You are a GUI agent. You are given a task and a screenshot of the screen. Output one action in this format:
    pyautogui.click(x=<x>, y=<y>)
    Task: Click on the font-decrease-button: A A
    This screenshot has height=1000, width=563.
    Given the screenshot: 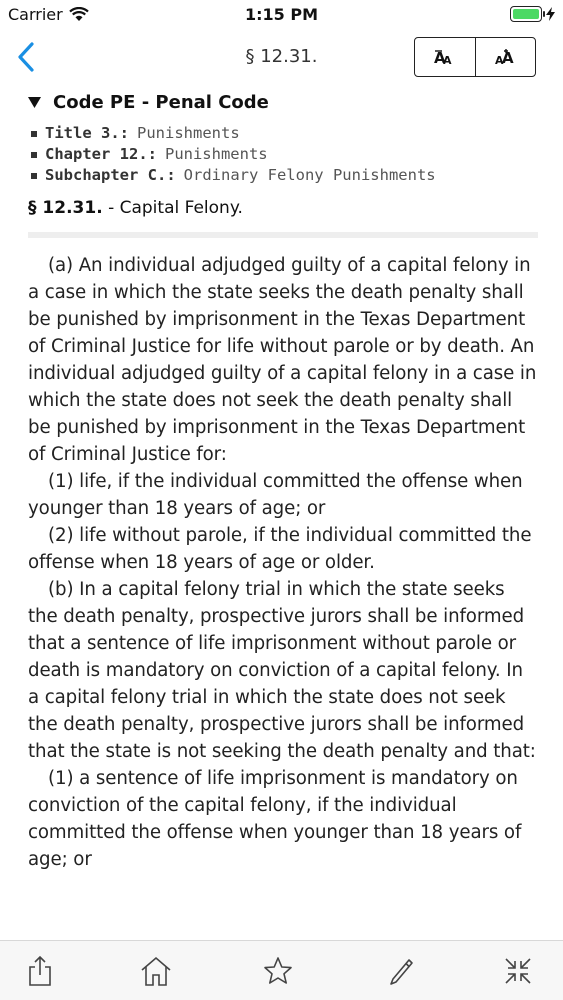 What is the action you would take?
    pyautogui.click(x=445, y=57)
    